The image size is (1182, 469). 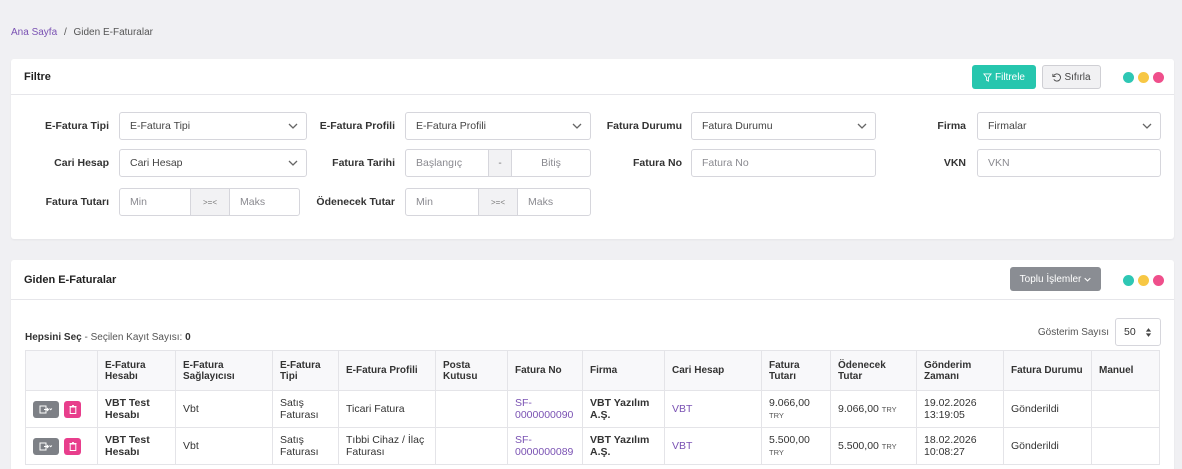 What do you see at coordinates (442, 202) in the screenshot?
I see `odenecek-tutar-min-input: Min` at bounding box center [442, 202].